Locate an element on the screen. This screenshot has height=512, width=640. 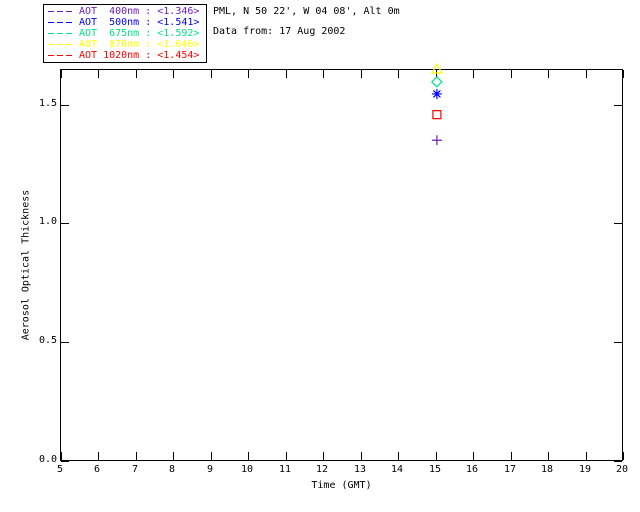
marker-aot-1020nm is located at coordinates (437, 115).